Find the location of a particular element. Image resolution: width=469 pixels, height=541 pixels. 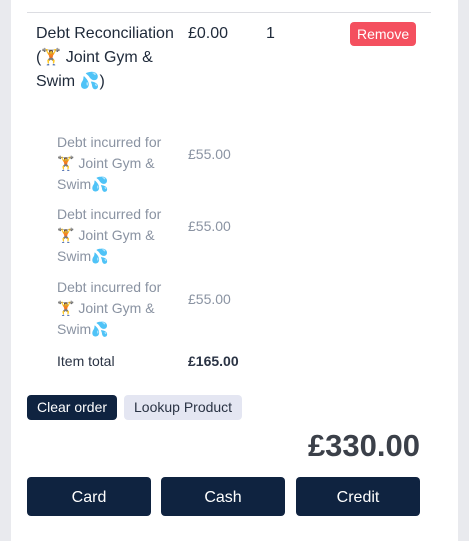

credit-payment-button: Credit is located at coordinates (358, 496).